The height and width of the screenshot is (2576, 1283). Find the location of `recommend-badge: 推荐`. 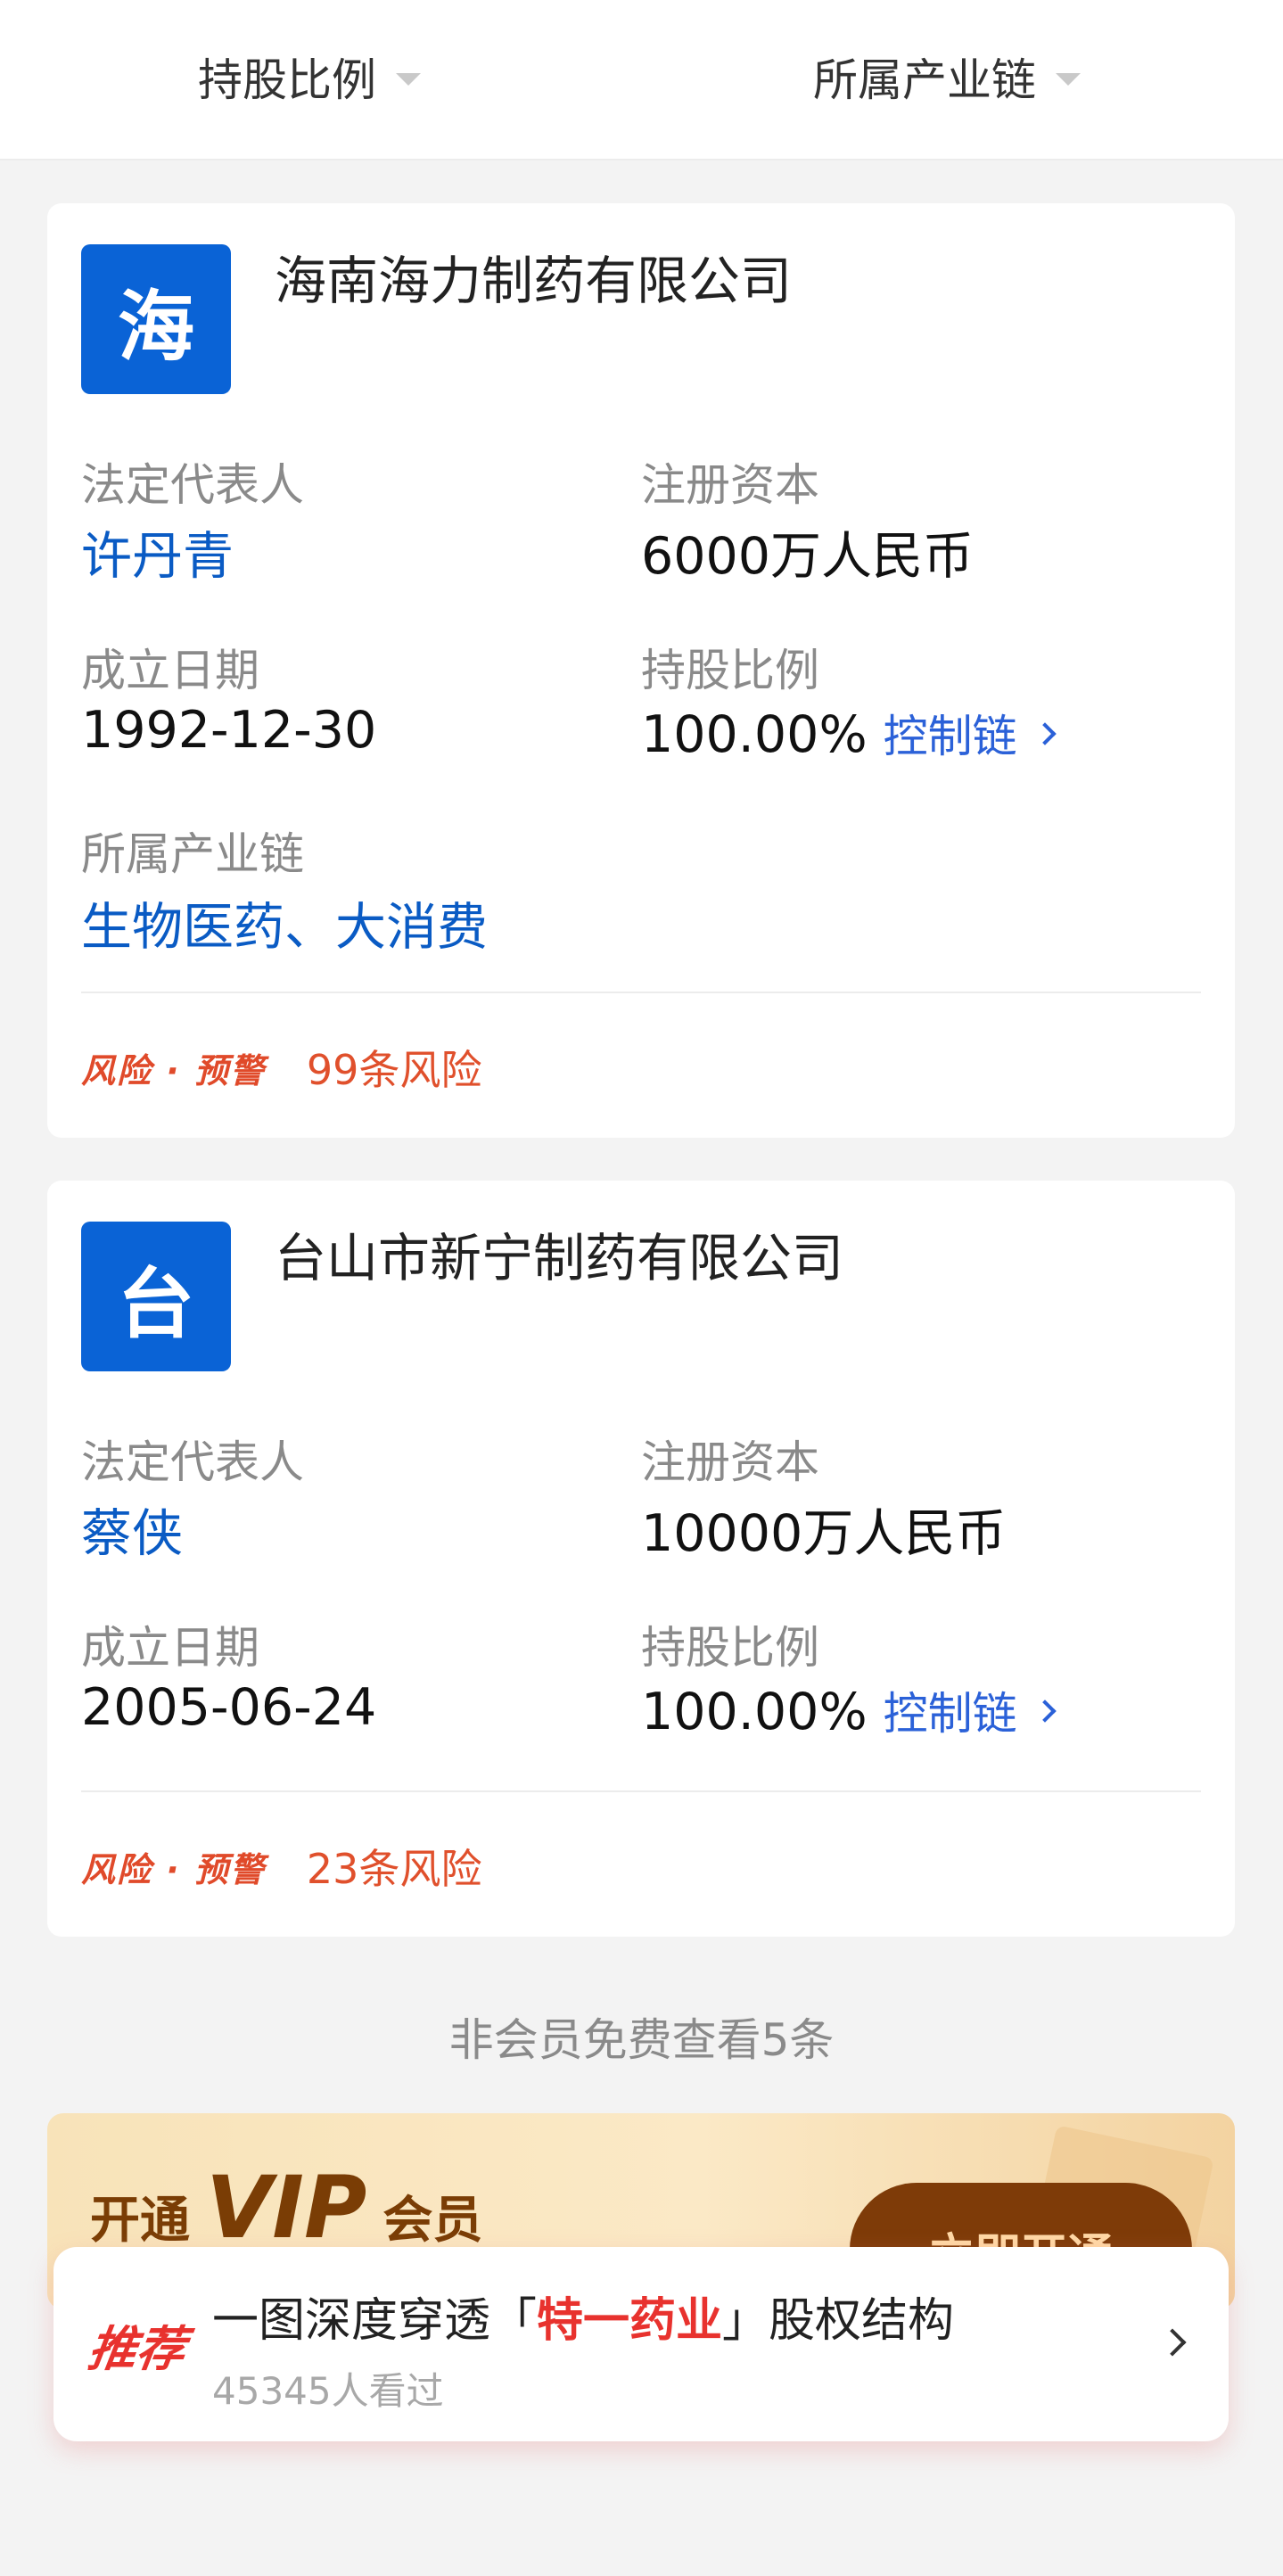

recommend-badge: 推荐 is located at coordinates (136, 2349).